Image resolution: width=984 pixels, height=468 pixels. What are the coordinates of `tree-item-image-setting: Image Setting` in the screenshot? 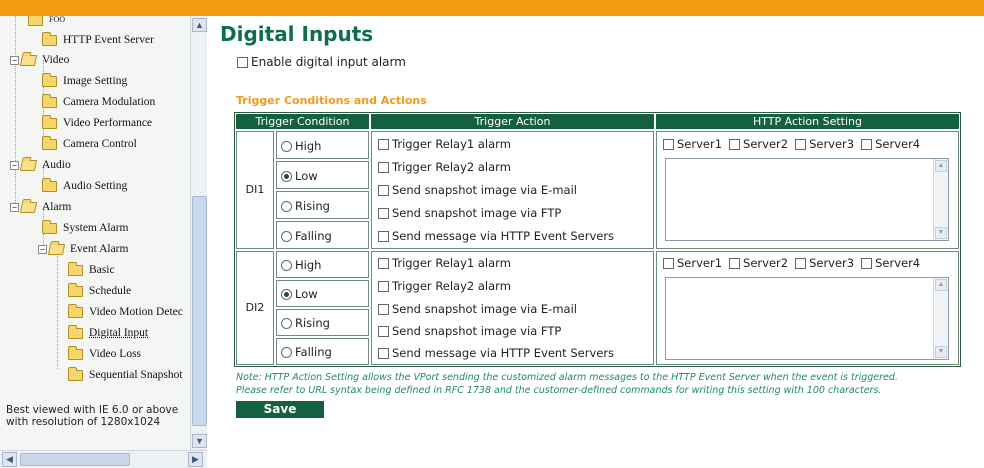 It's located at (84, 81).